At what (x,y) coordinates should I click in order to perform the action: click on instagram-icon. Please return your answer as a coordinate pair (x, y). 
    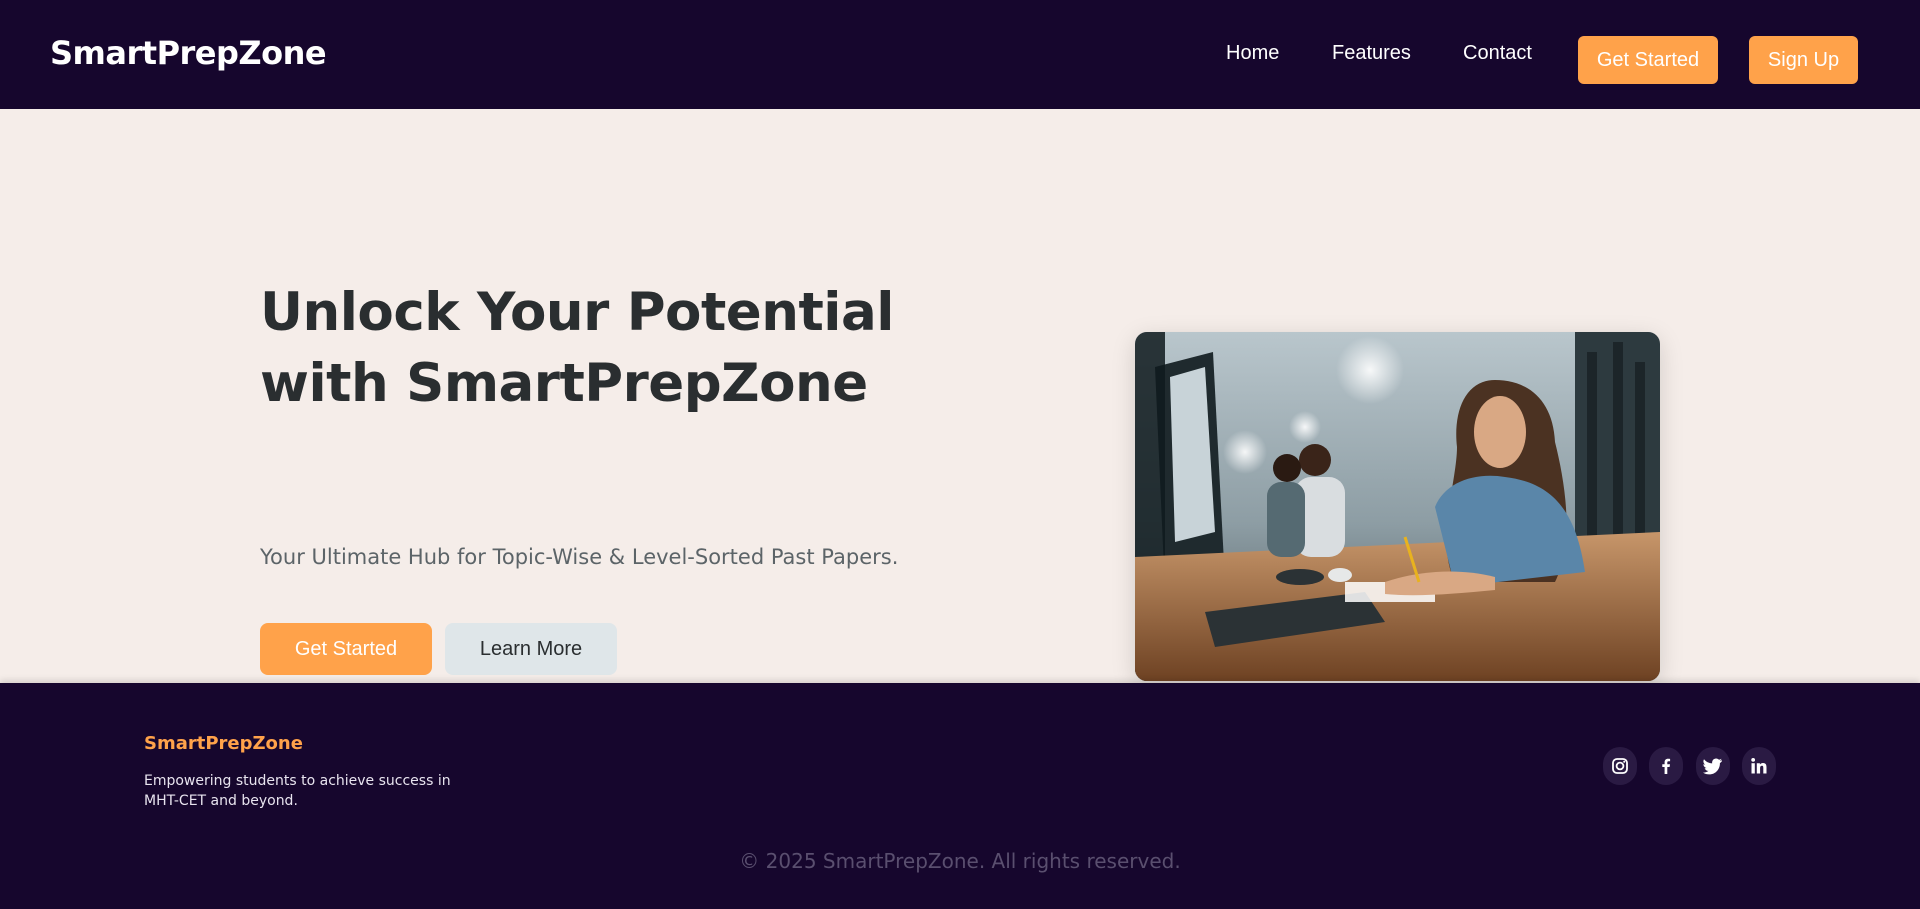
    Looking at the image, I should click on (1620, 766).